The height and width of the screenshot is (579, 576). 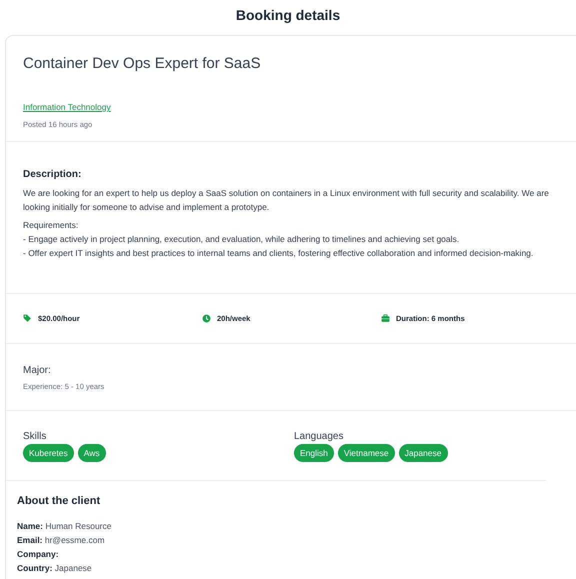 What do you see at coordinates (286, 200) in the screenshot?
I see `description-text: We are looking for an expert to help us deploy a SaaS solution on containers in a Linux environment with full security and scalability. We are looking initially for someone to advise and implement a prototype.` at bounding box center [286, 200].